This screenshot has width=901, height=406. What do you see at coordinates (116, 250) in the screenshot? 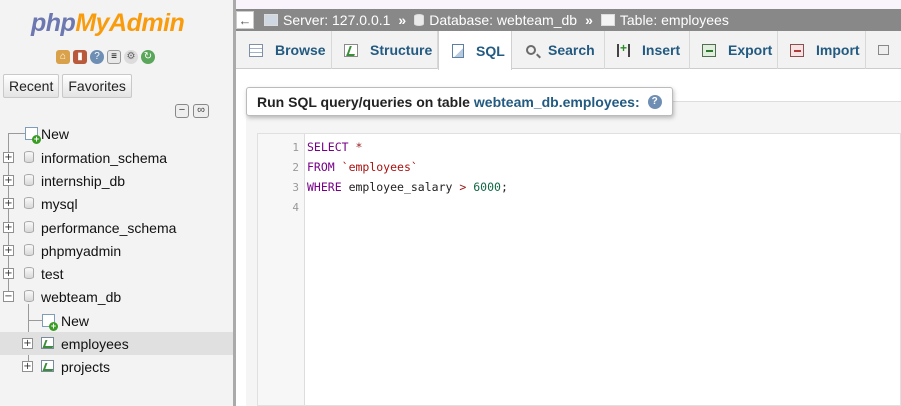
I see `tree-item-phpmyadmin: + phpmyadmin` at bounding box center [116, 250].